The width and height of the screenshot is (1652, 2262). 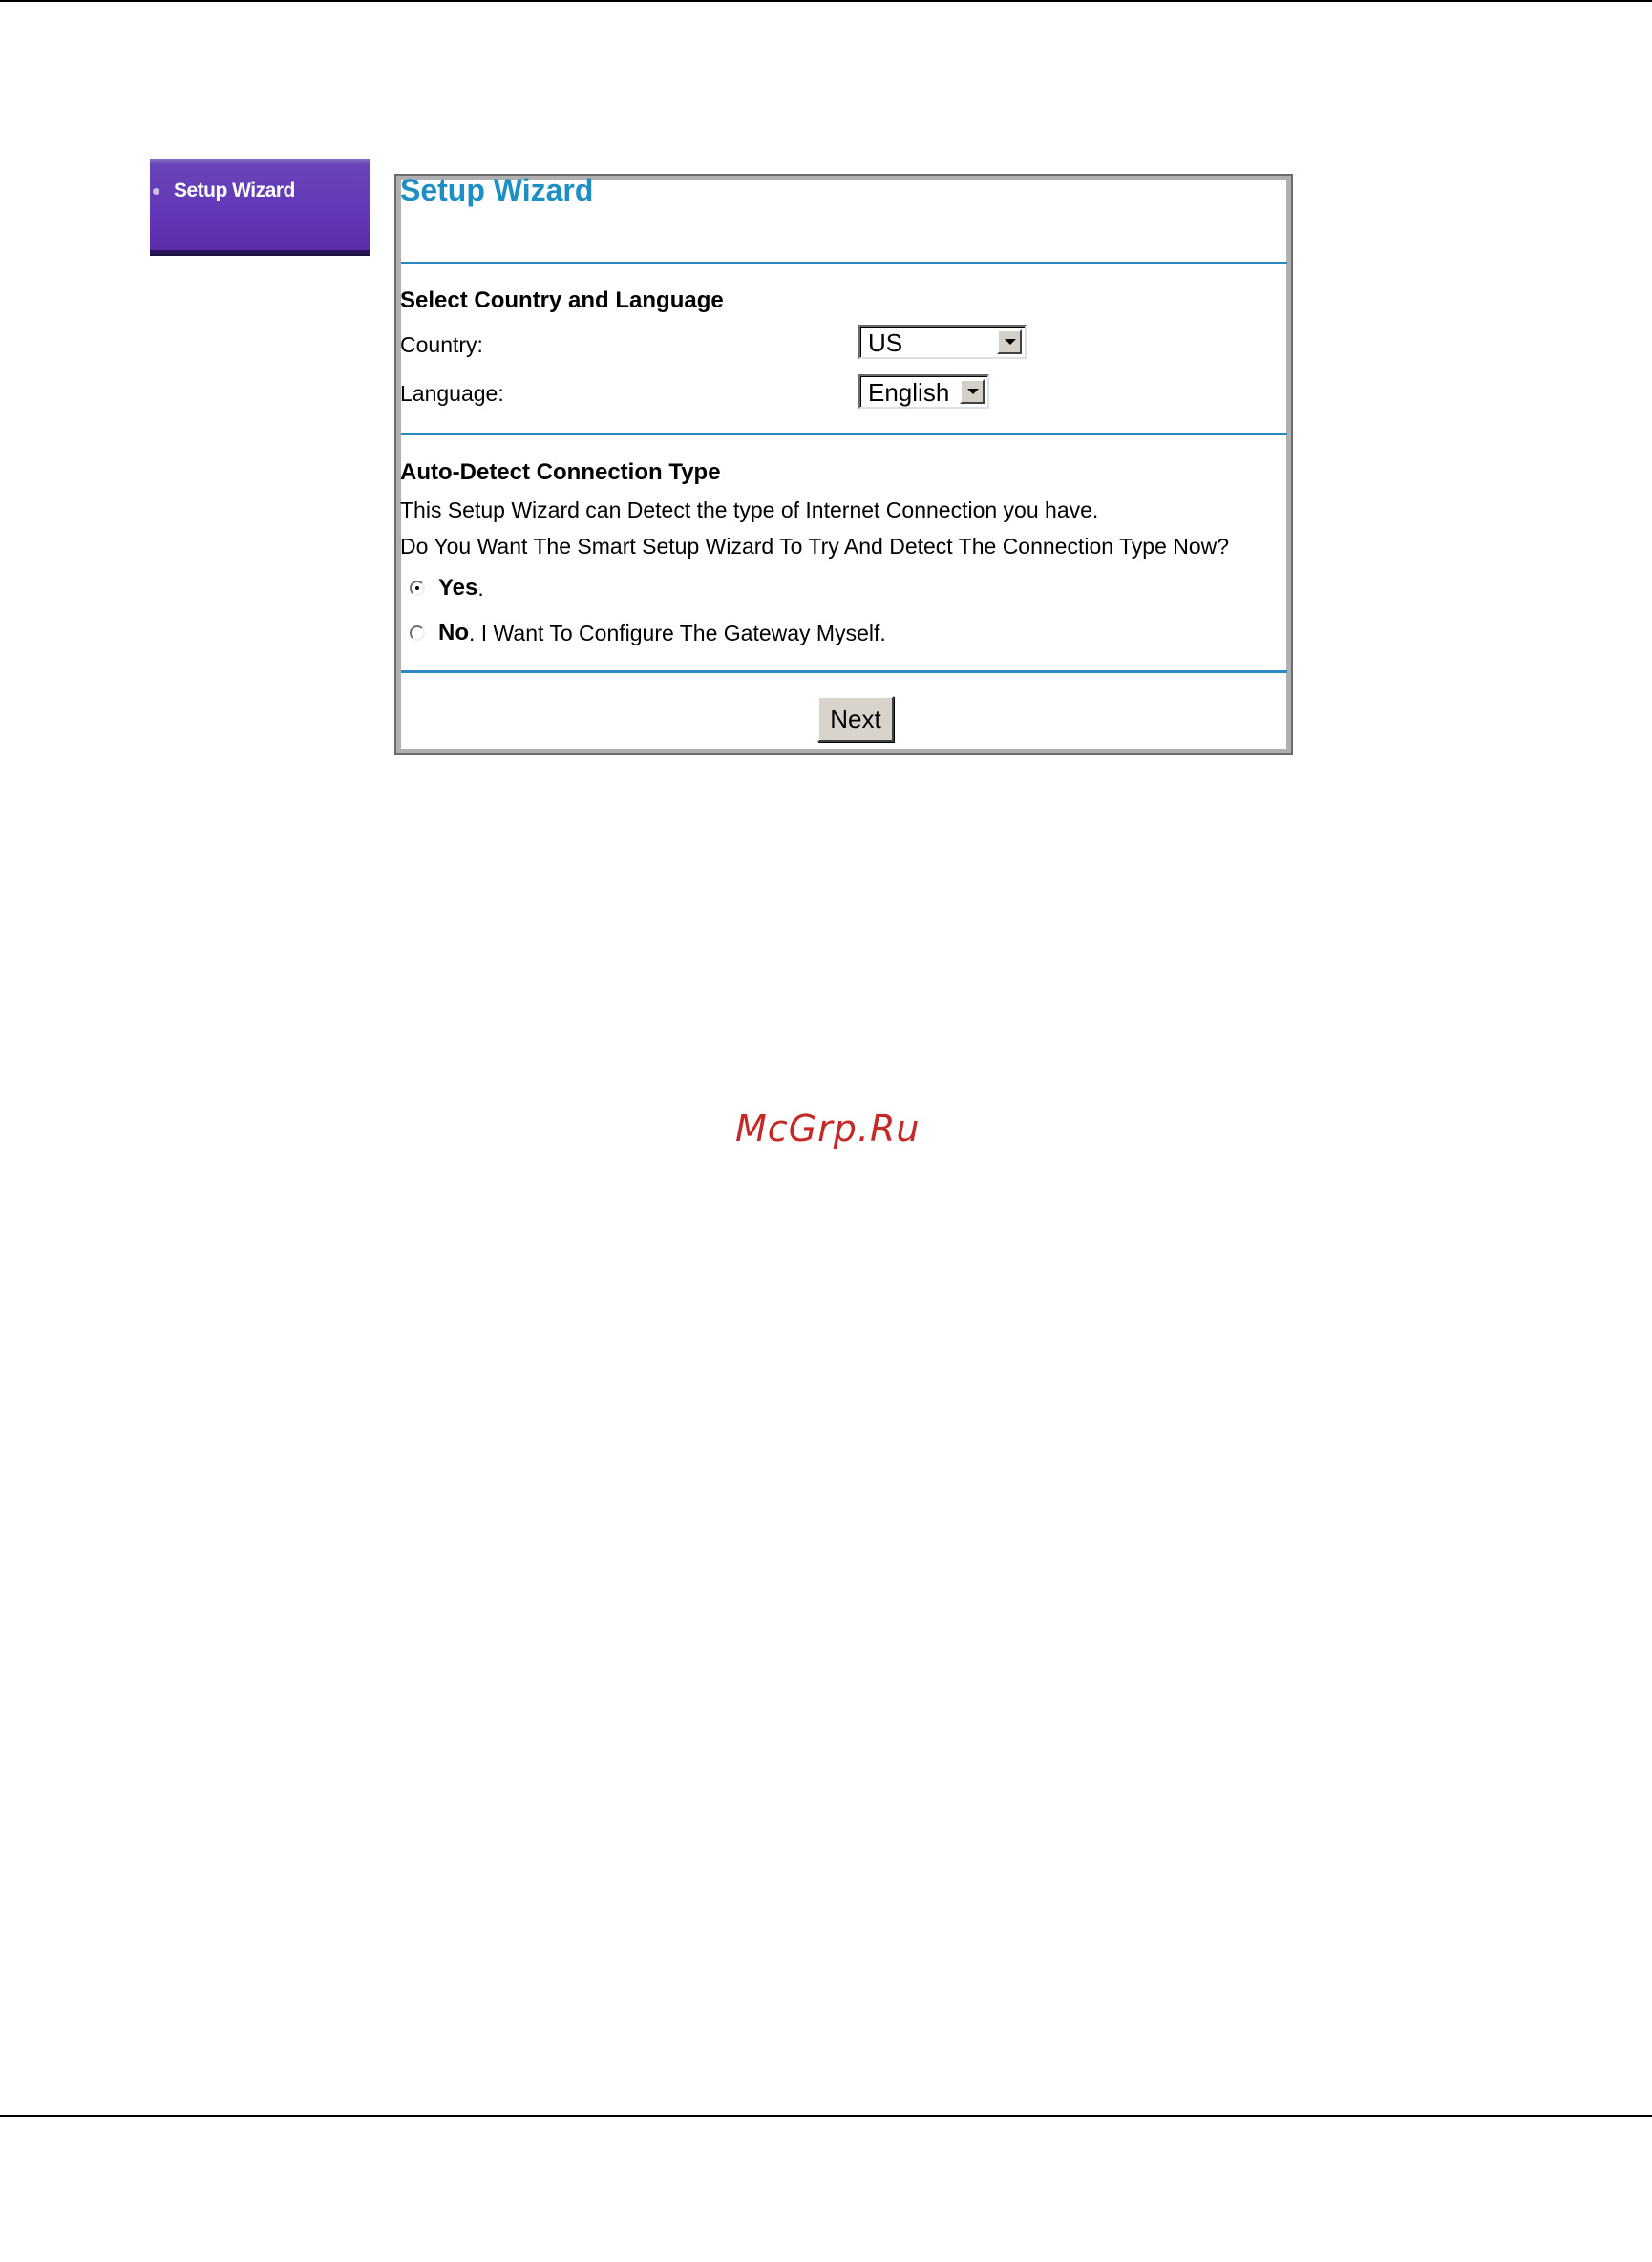 What do you see at coordinates (480, 588) in the screenshot?
I see `radio-yes-suffix: .` at bounding box center [480, 588].